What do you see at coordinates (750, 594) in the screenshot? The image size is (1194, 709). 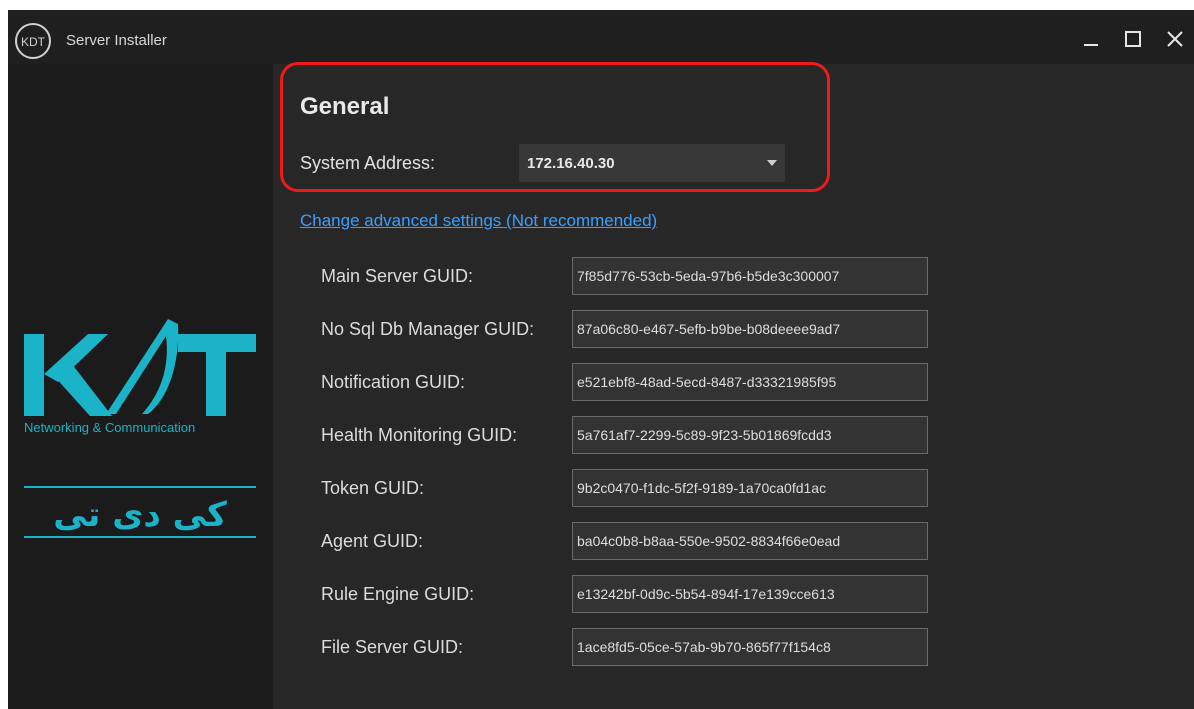 I see `rule-engine-guid-field` at bounding box center [750, 594].